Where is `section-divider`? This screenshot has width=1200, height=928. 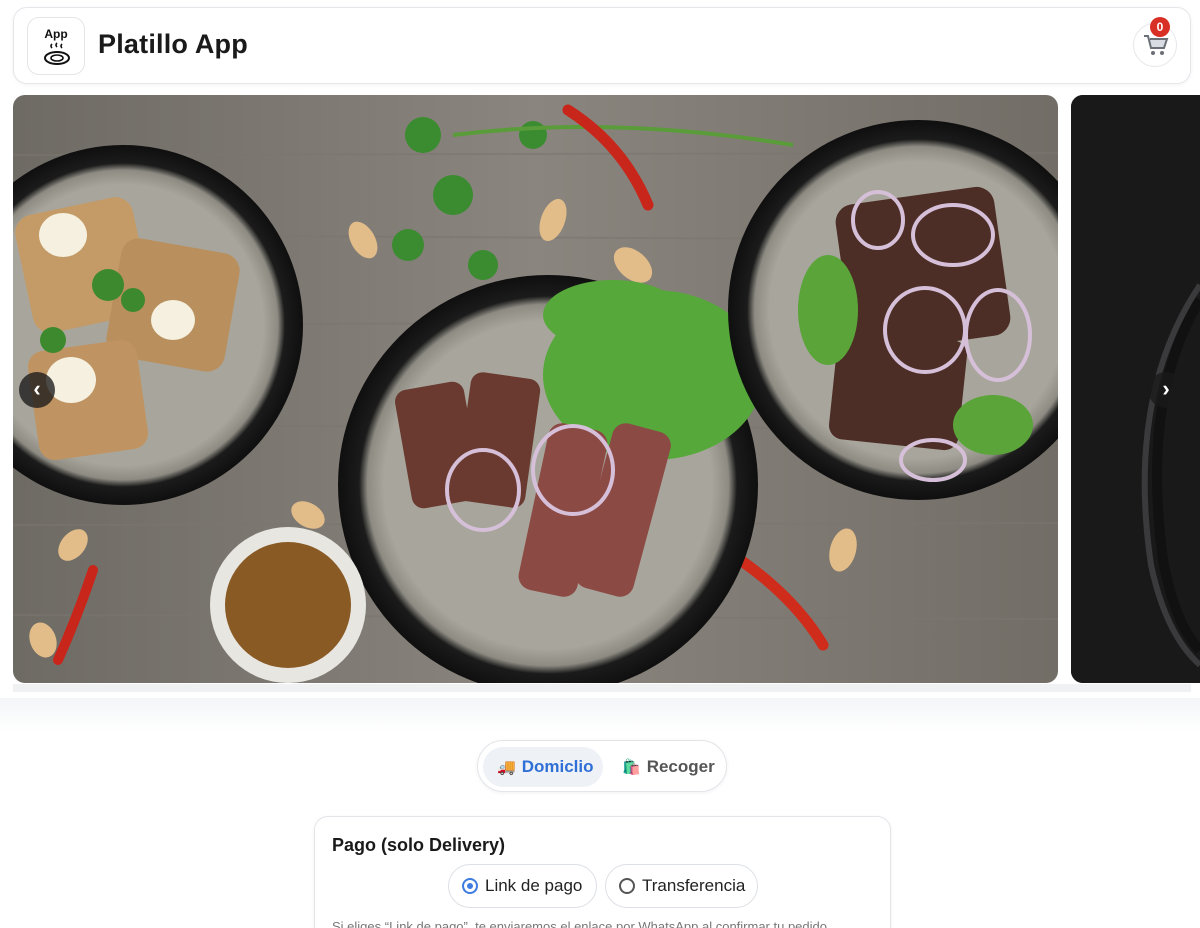
section-divider is located at coordinates (600, 715).